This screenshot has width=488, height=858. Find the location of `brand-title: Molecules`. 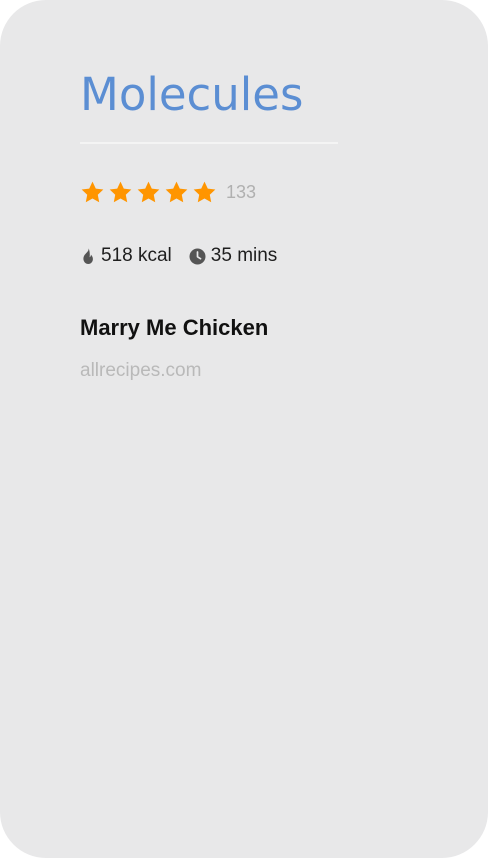

brand-title: Molecules is located at coordinates (192, 94).